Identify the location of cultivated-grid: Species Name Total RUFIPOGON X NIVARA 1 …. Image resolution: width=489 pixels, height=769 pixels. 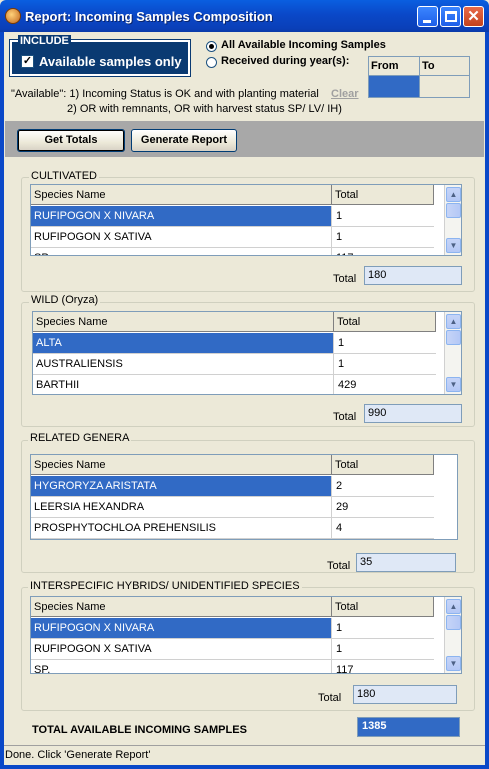
(246, 220).